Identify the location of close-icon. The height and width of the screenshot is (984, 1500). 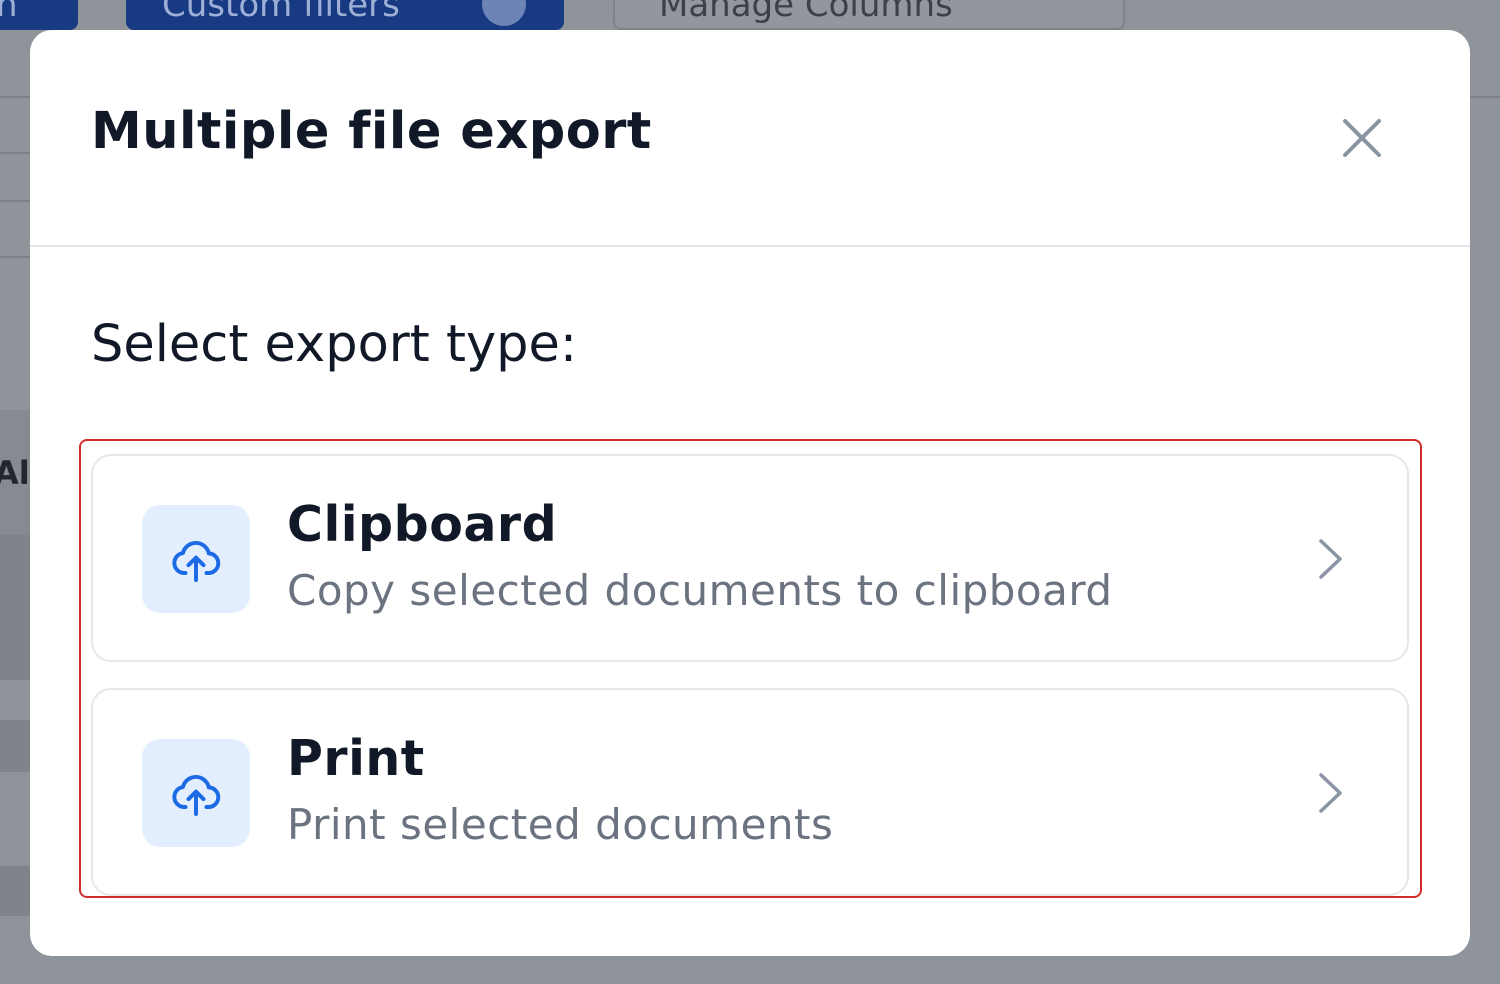
(1362, 138).